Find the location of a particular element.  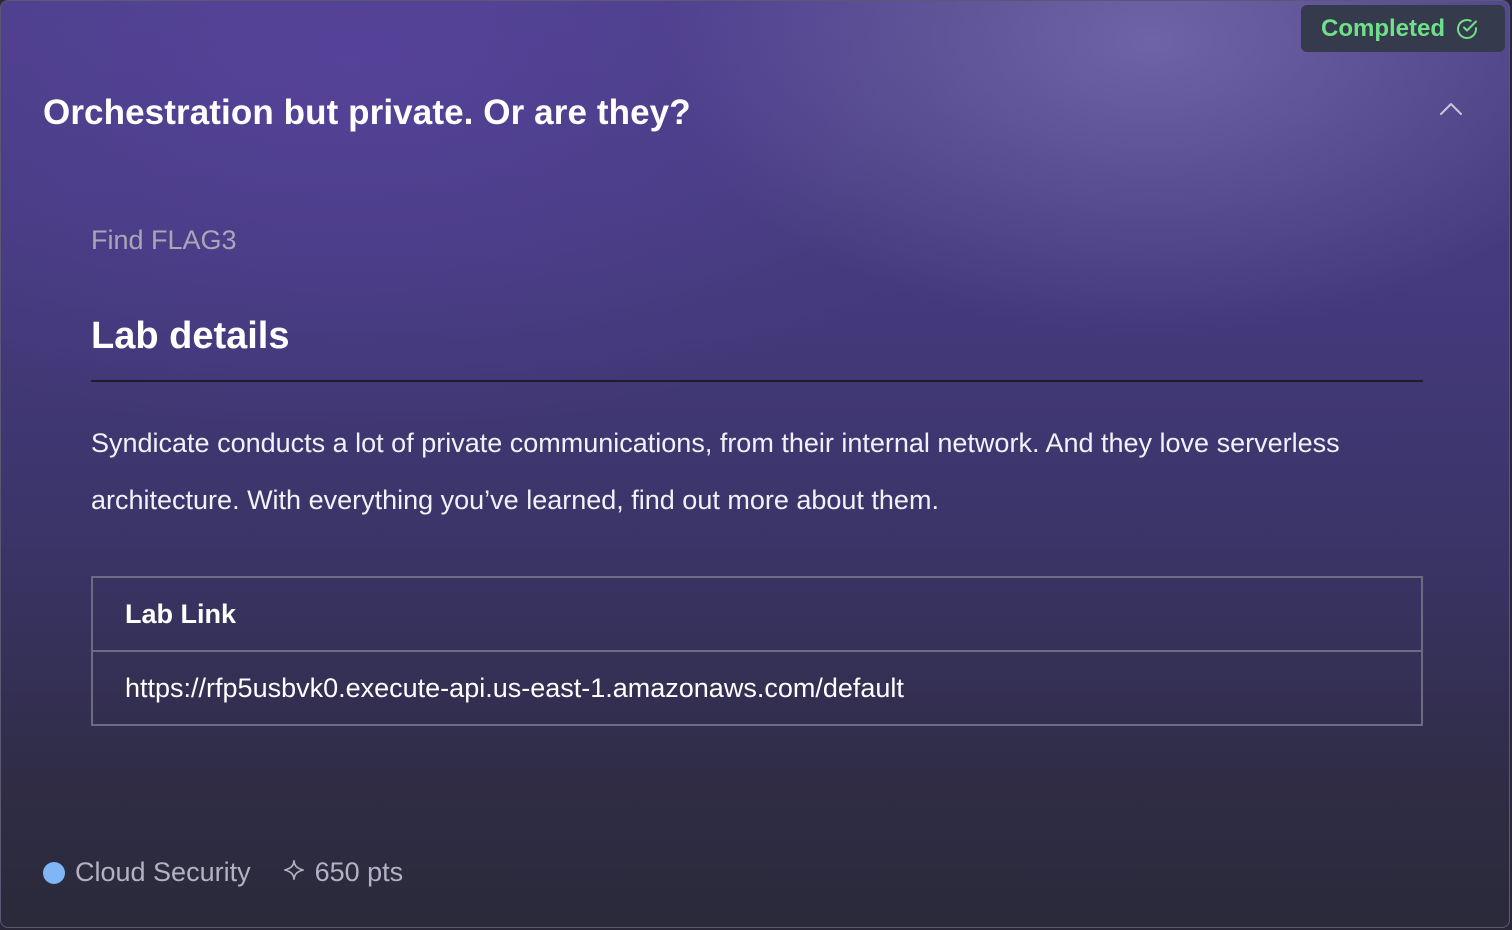

collapse-button is located at coordinates (1451, 111).